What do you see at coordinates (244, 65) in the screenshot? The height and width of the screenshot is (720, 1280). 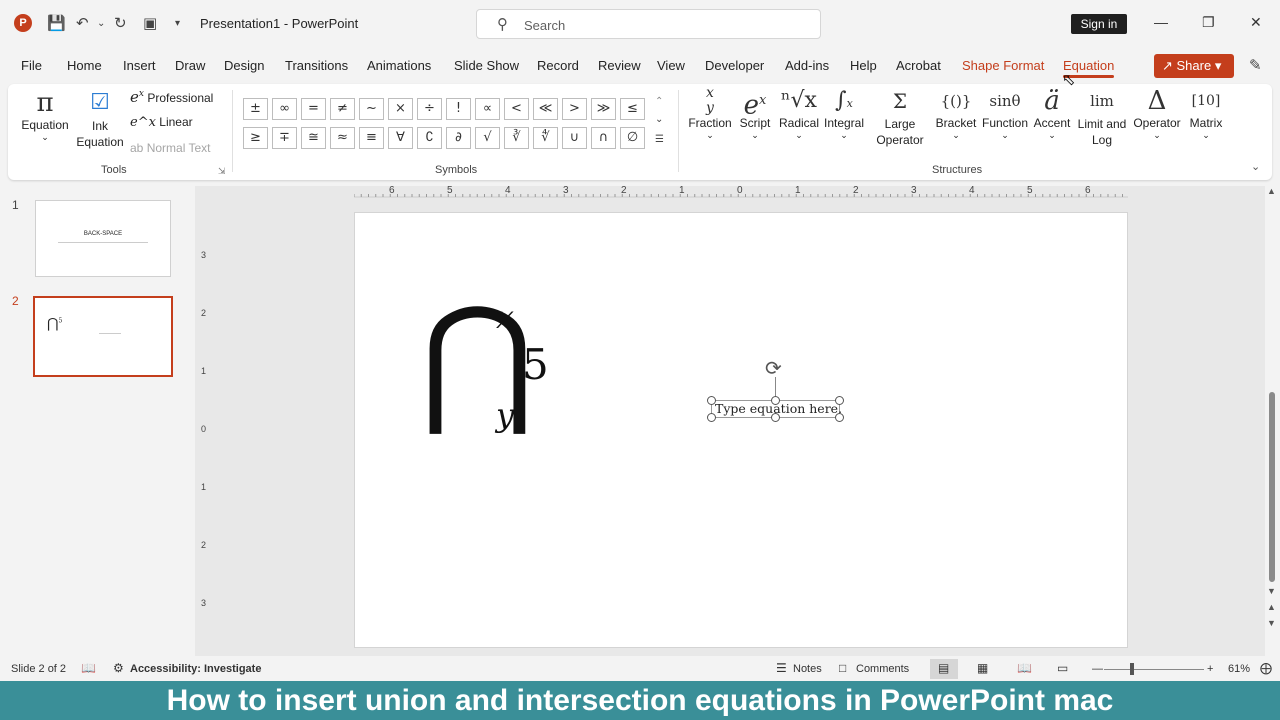 I see `tab-design: Design` at bounding box center [244, 65].